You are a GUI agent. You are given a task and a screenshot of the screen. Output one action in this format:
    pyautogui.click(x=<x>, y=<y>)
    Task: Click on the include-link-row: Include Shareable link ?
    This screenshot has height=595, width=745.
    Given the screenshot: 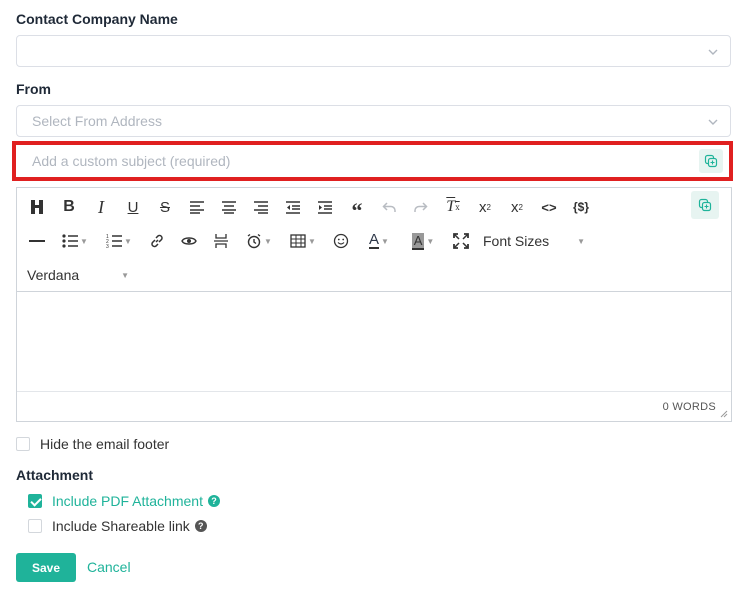 What is the action you would take?
    pyautogui.click(x=117, y=526)
    